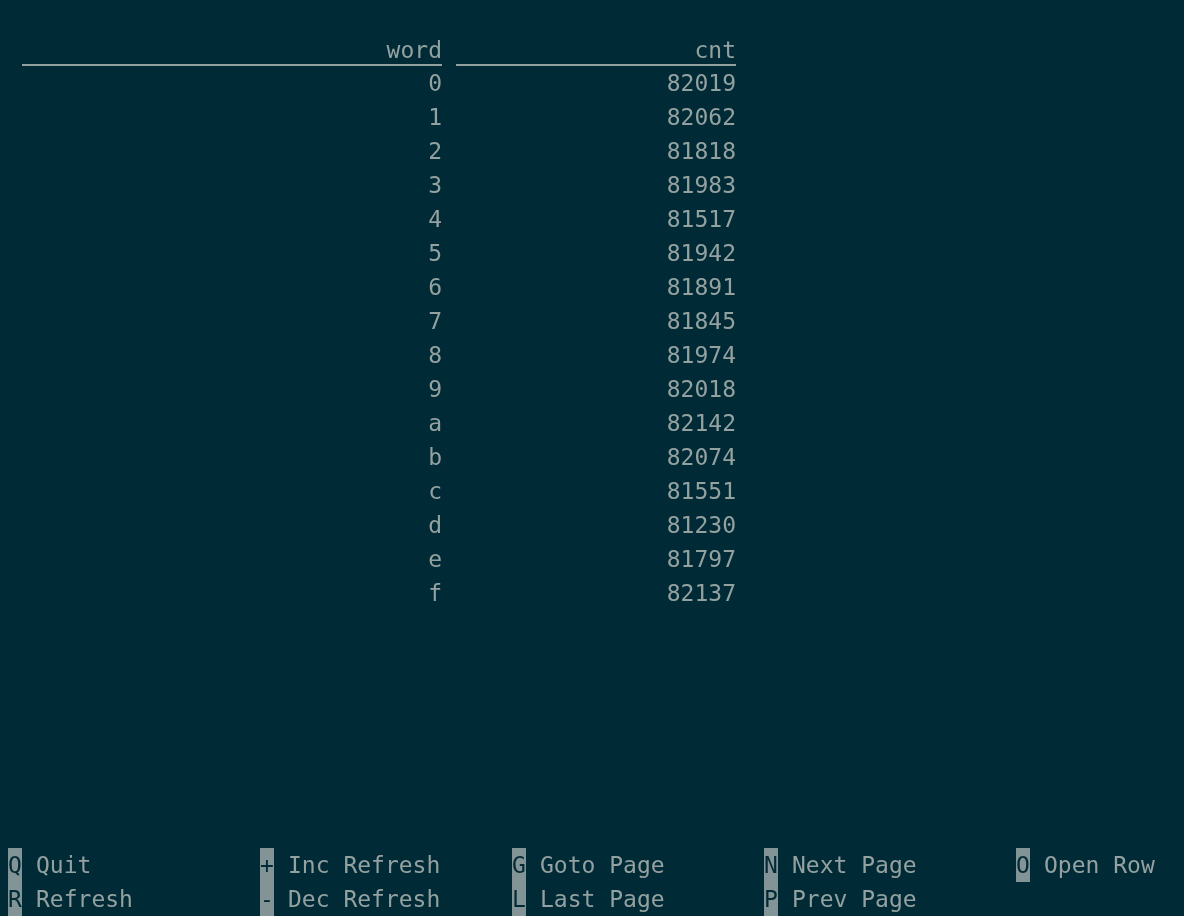 Image resolution: width=1184 pixels, height=916 pixels. What do you see at coordinates (434, 321) in the screenshot?
I see `table-cell-text: 7` at bounding box center [434, 321].